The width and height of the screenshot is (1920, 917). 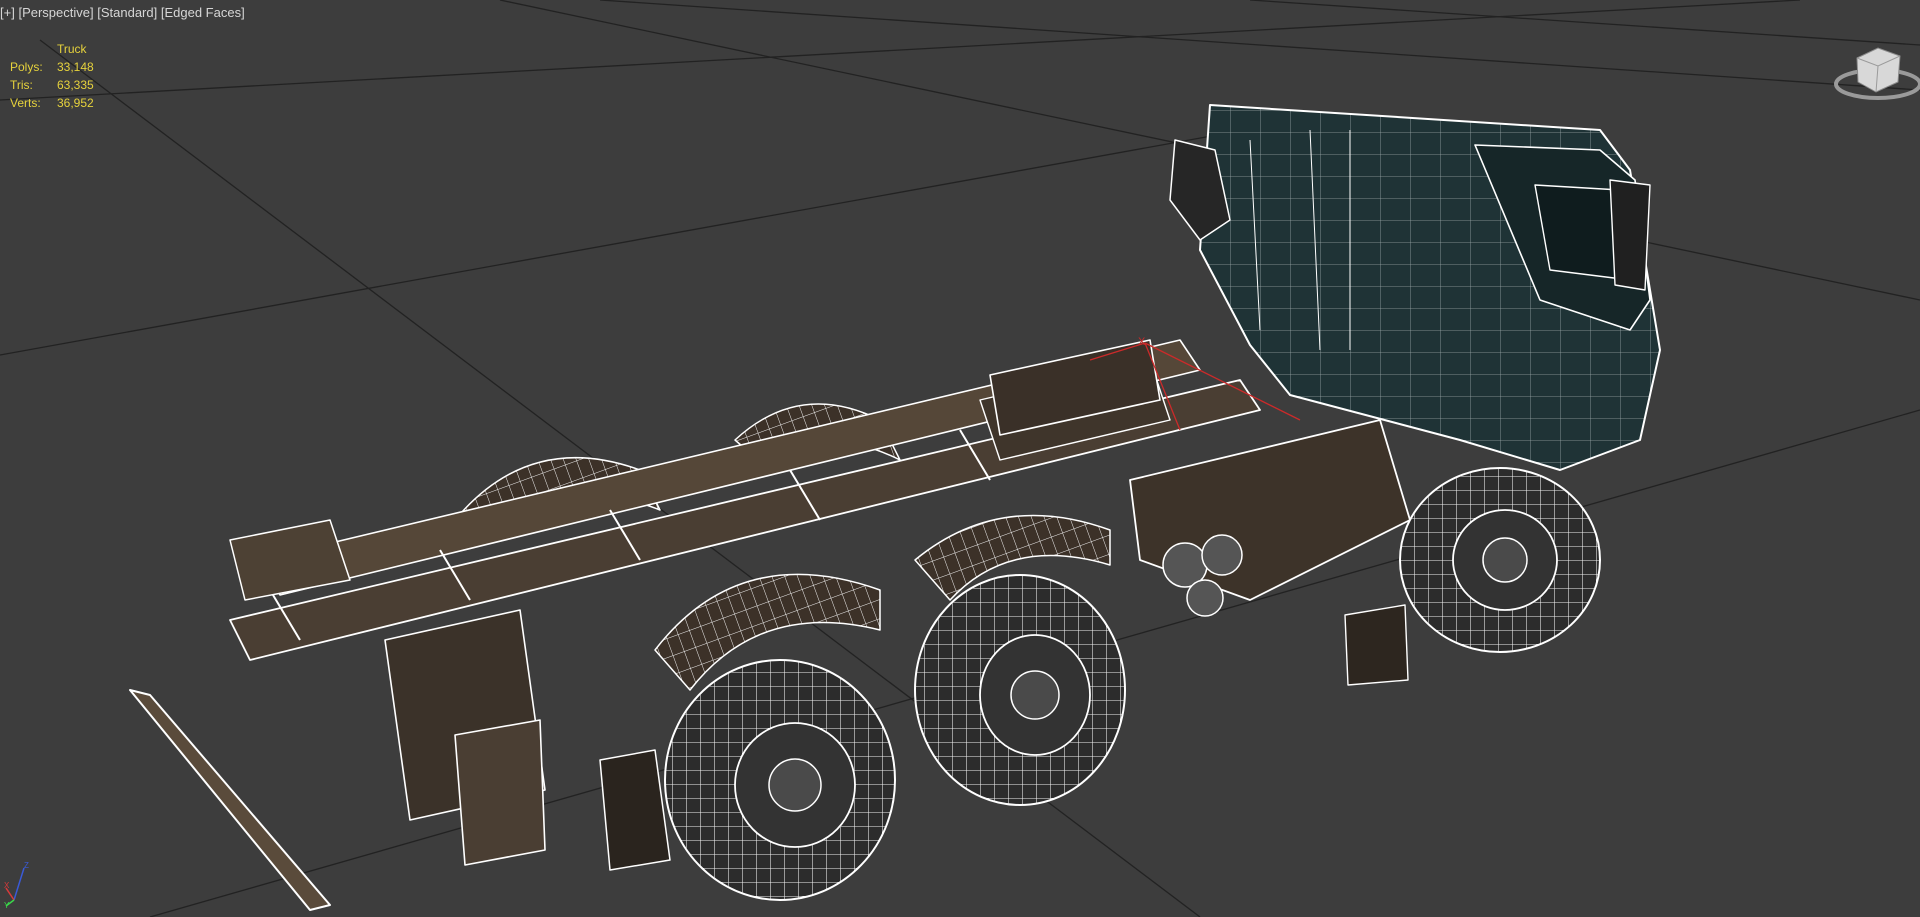 I want to click on stats-label: Verts:, so click(x=25, y=103).